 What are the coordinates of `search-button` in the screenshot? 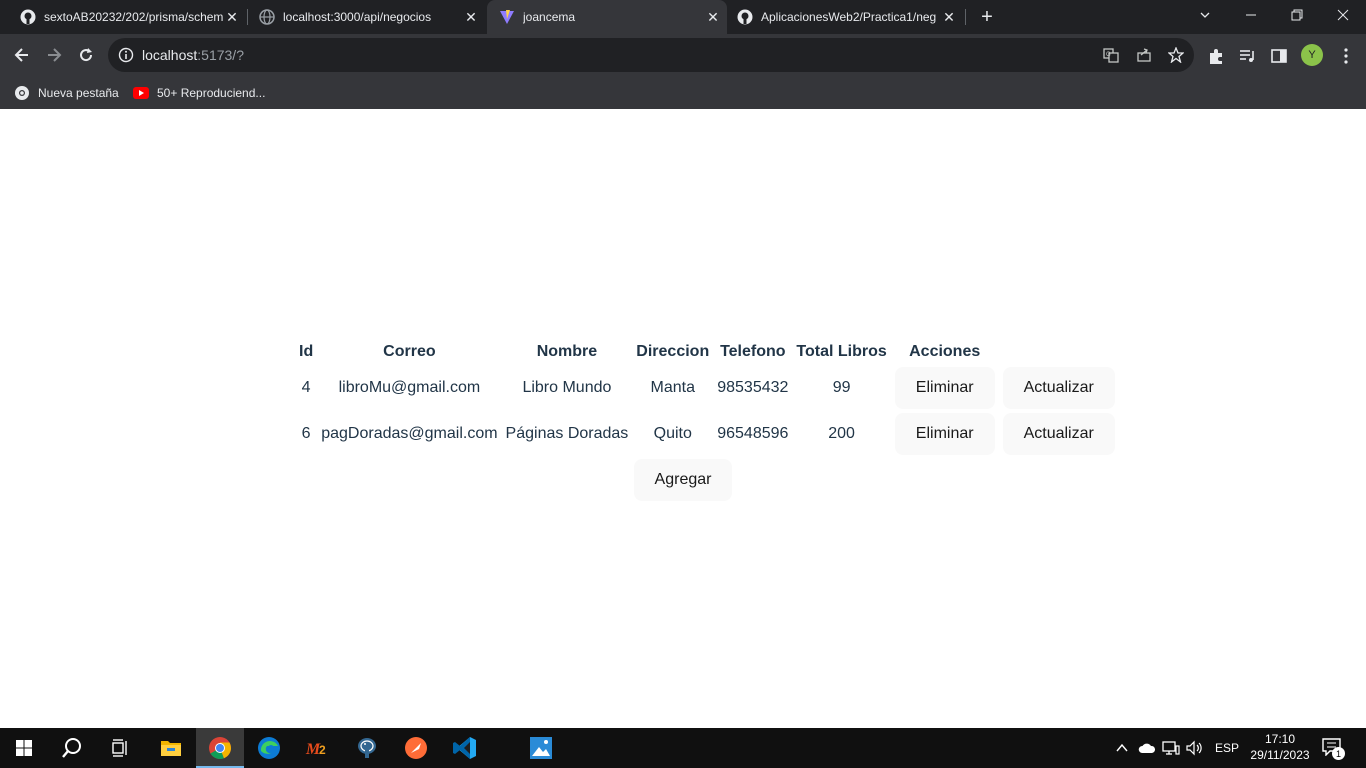 It's located at (72, 748).